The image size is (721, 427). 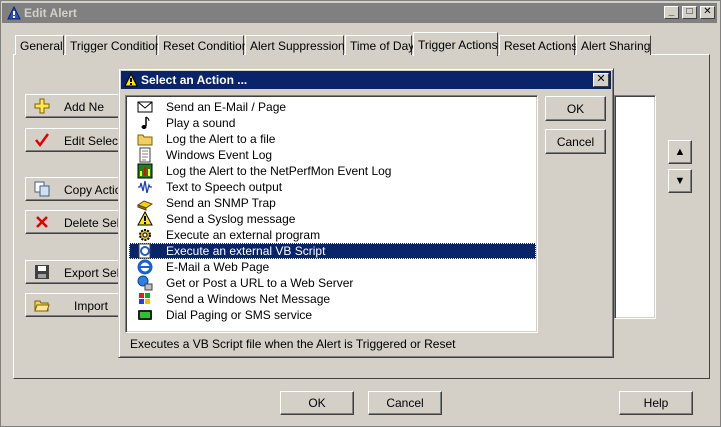 What do you see at coordinates (359, 13) in the screenshot?
I see `main-titlebar: Edit Alert _ □ ✕` at bounding box center [359, 13].